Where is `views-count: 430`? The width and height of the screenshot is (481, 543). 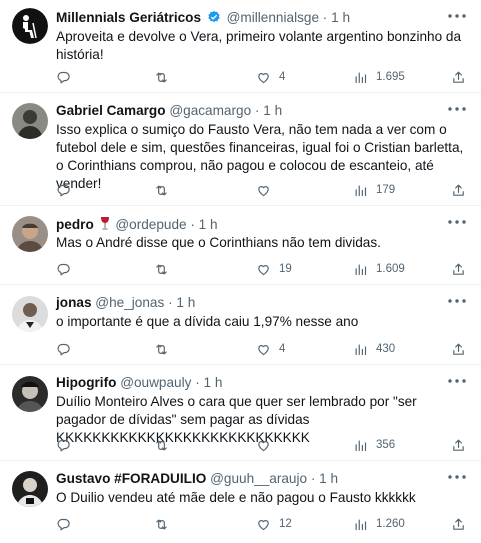
views-count: 430 is located at coordinates (386, 349).